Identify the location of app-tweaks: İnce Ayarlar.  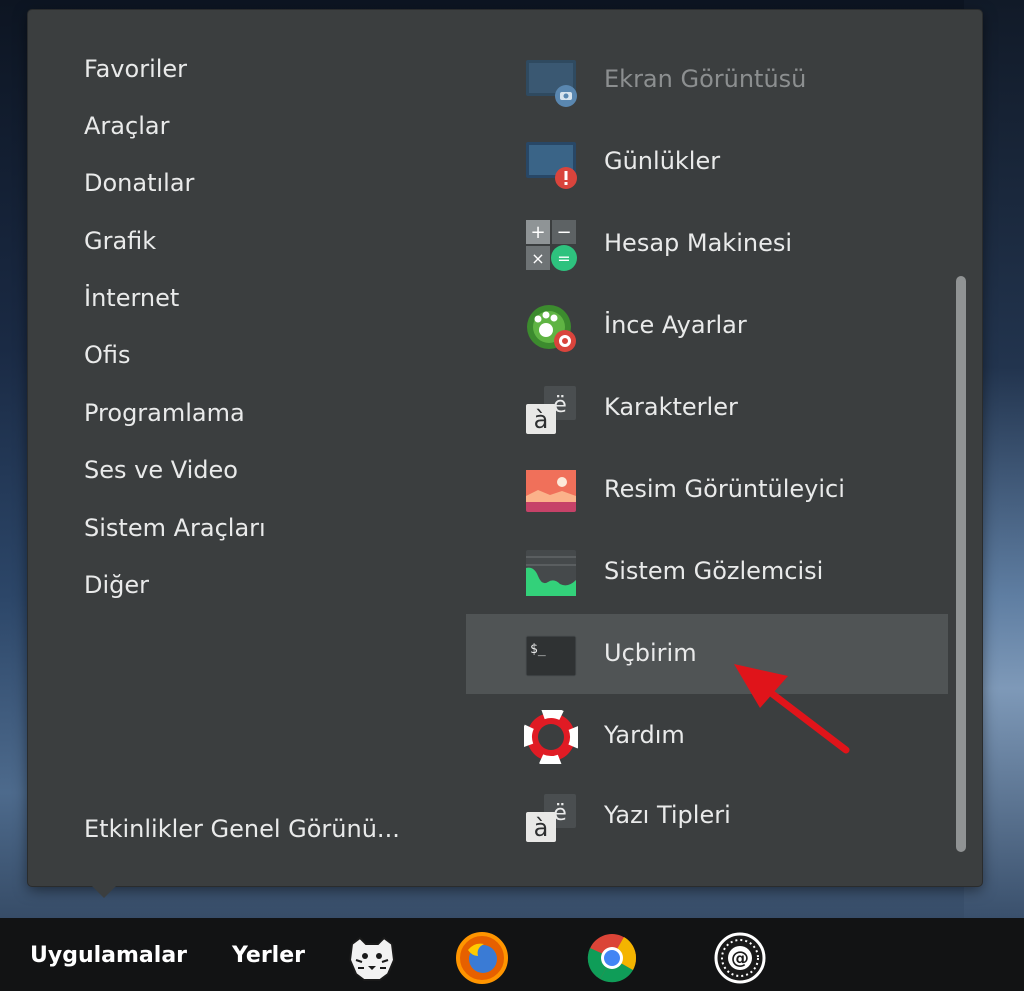
(707, 326).